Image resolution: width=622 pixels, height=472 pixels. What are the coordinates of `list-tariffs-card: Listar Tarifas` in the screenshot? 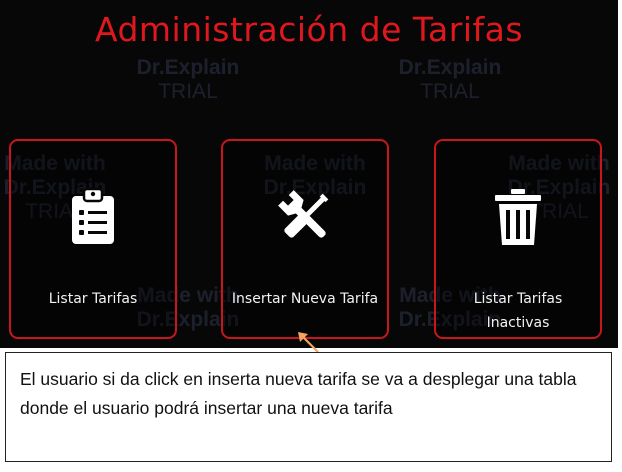 It's located at (93, 239).